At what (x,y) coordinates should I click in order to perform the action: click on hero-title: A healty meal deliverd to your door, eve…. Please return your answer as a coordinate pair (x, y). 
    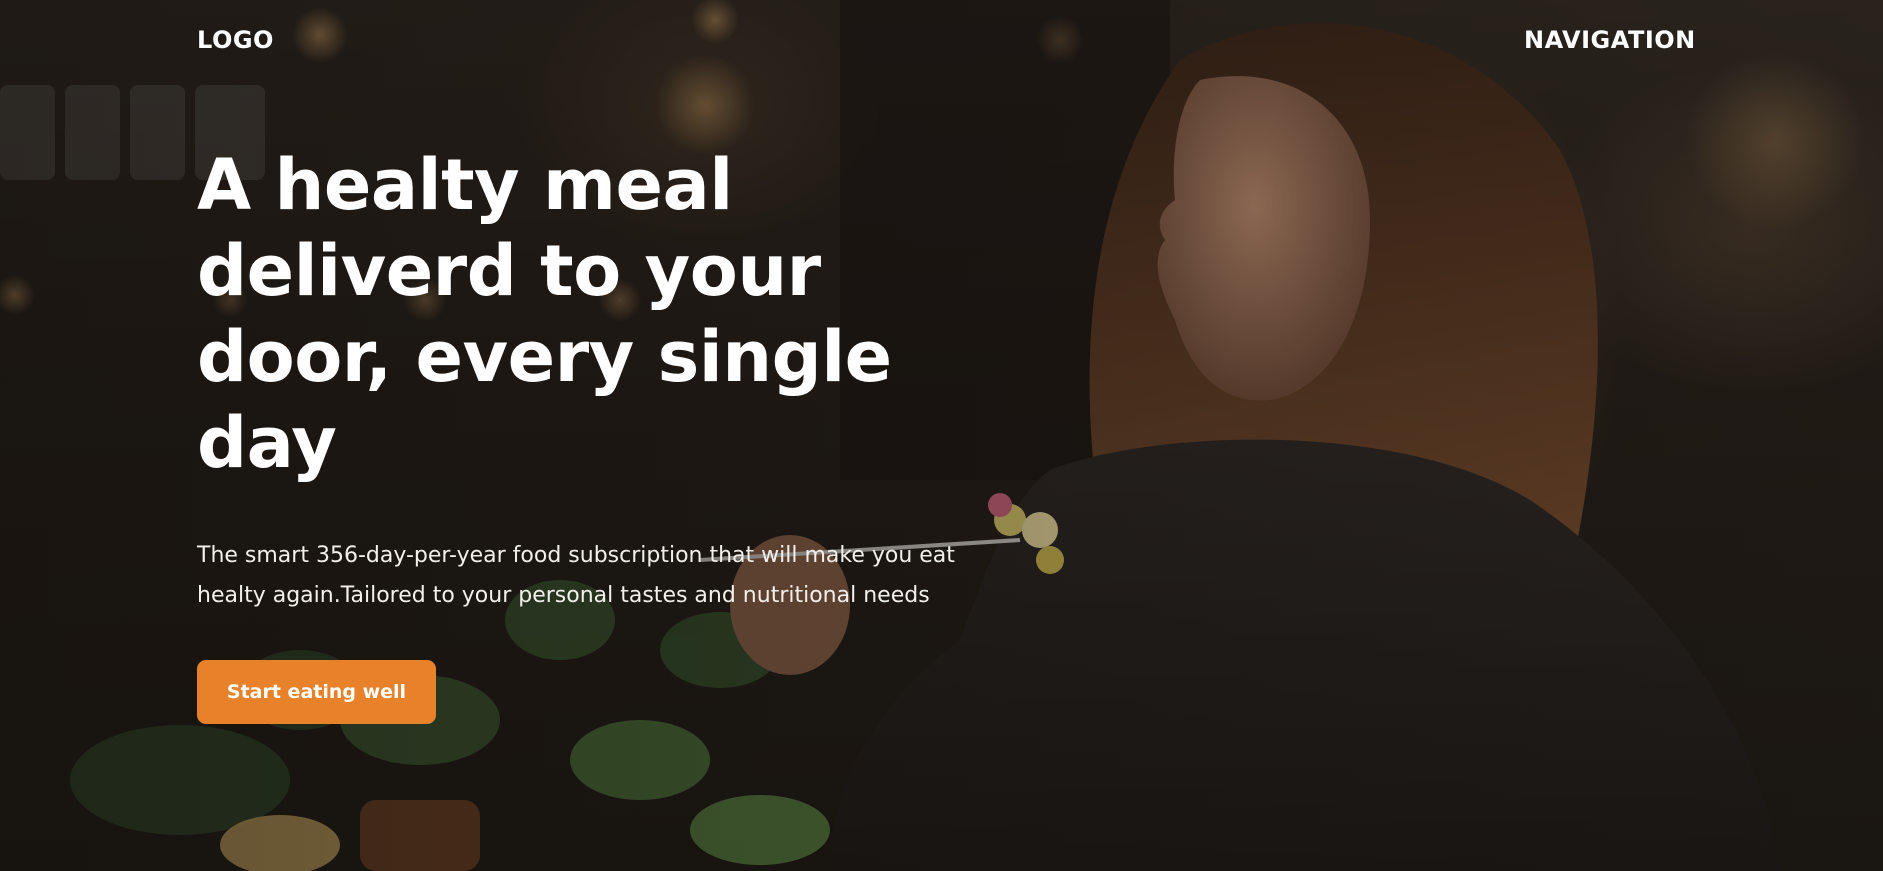
    Looking at the image, I should click on (544, 314).